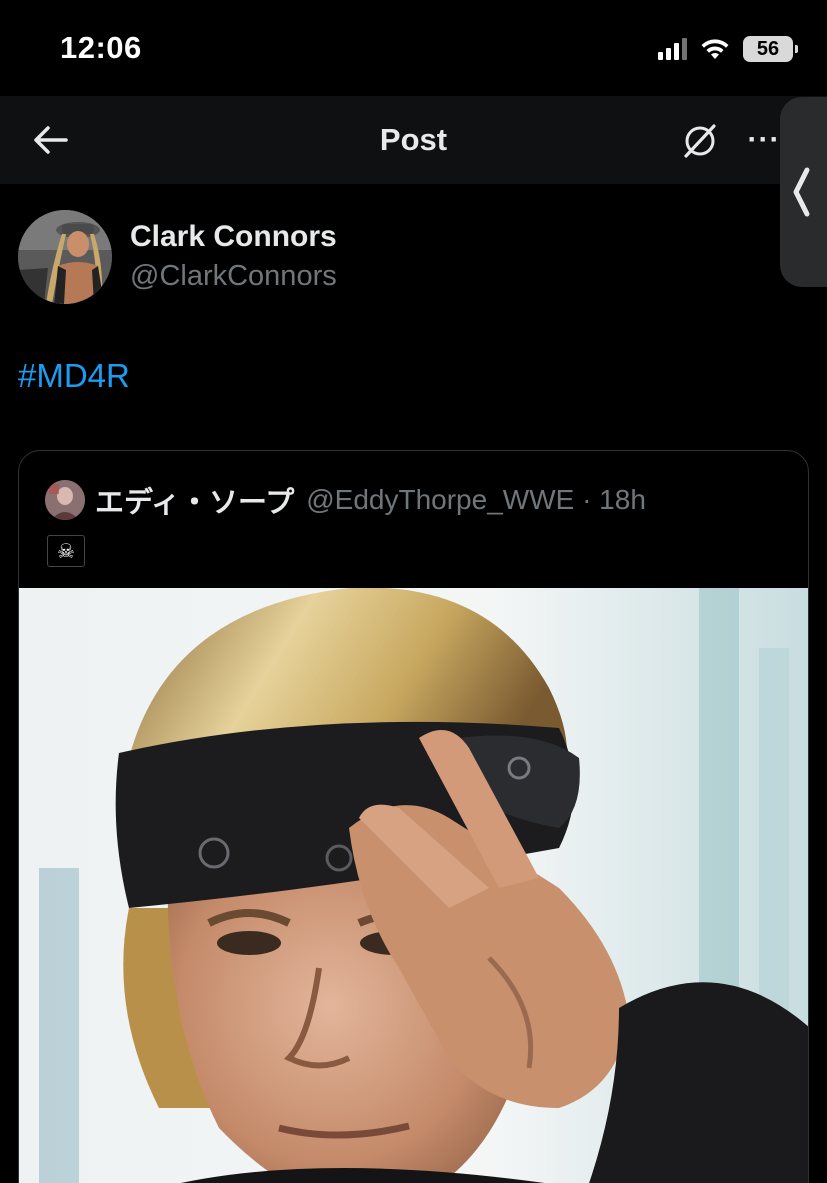 The height and width of the screenshot is (1183, 827). Describe the element at coordinates (65, 500) in the screenshot. I see `quoted-author-avatar` at that location.